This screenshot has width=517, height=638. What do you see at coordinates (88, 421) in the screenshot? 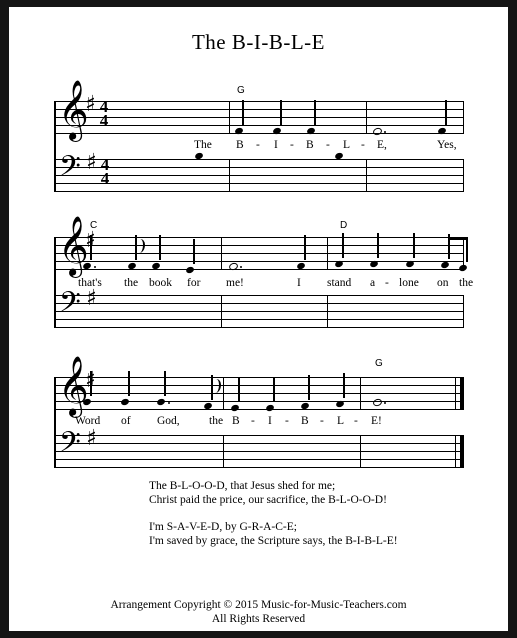
I see `lyric-syllable: Word` at bounding box center [88, 421].